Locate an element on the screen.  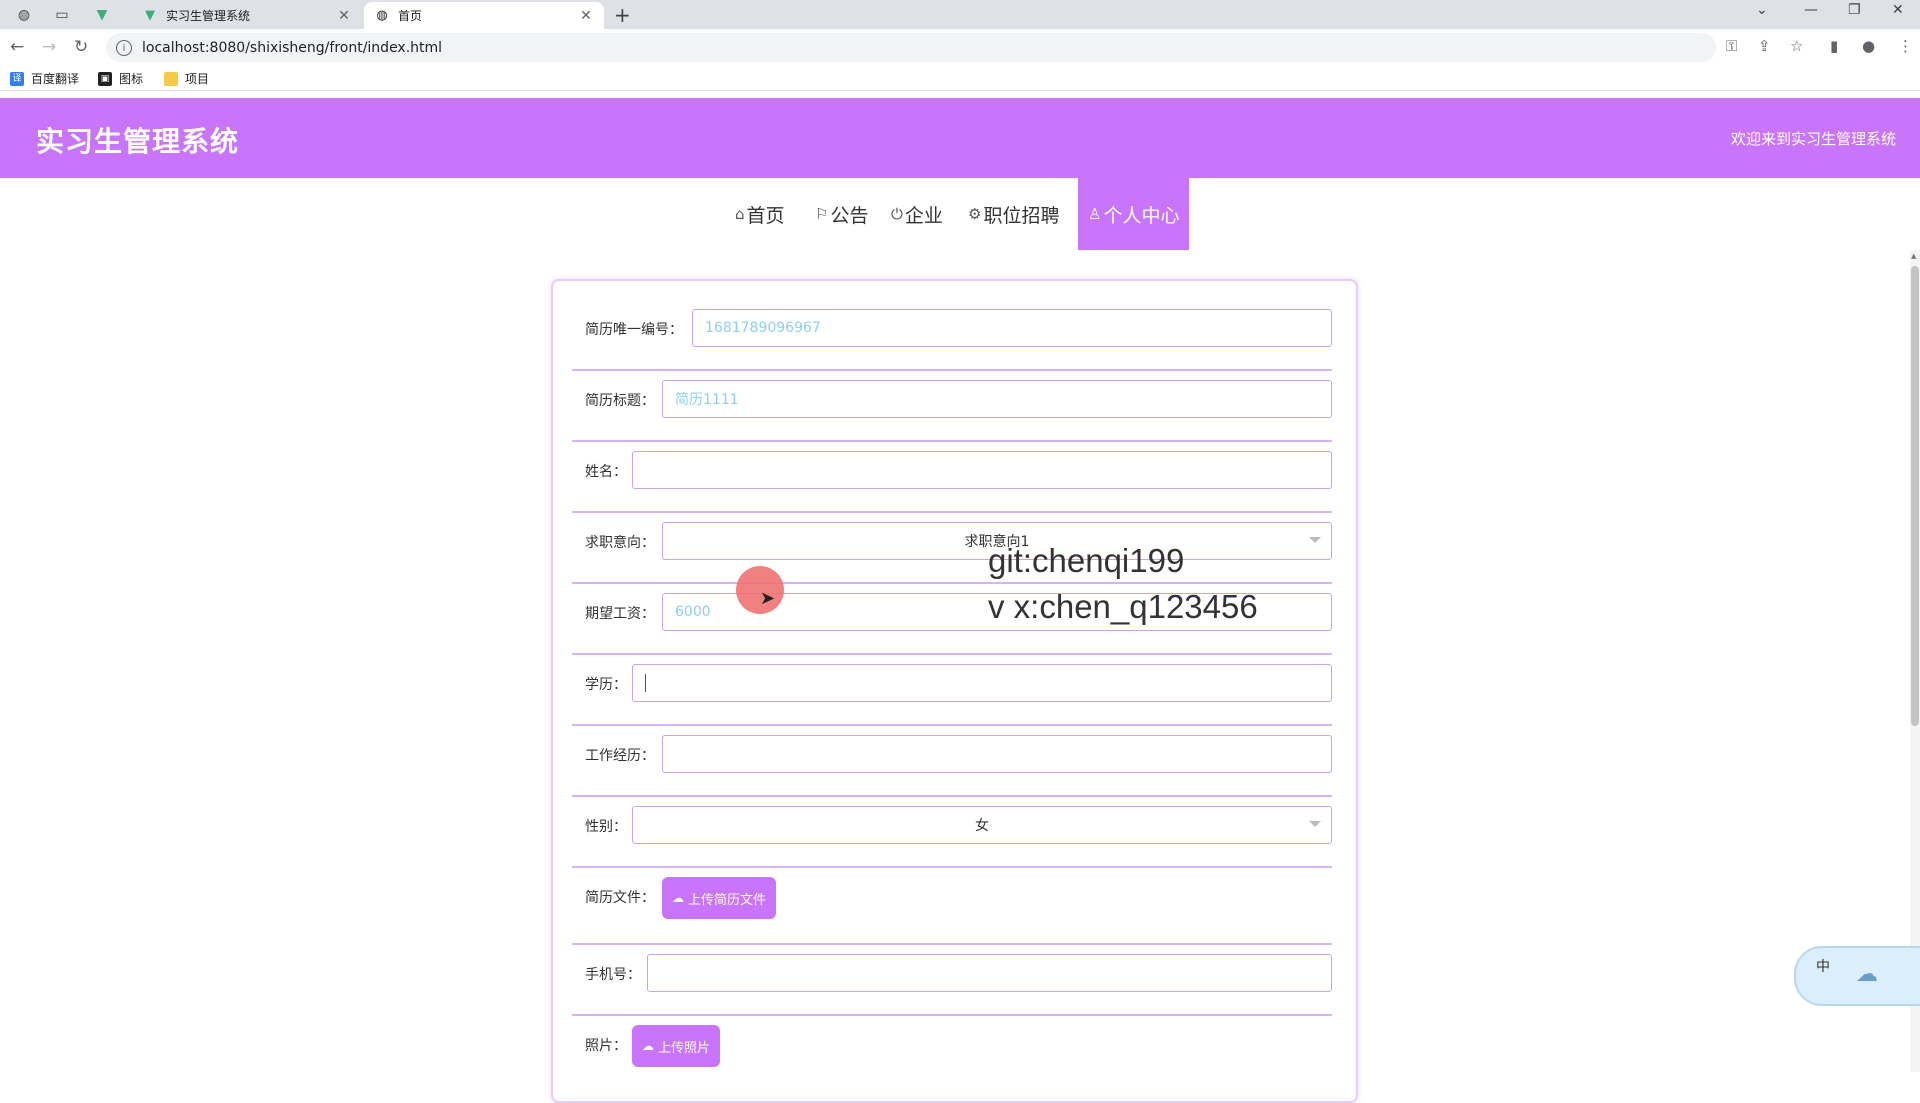
form-row-education: 学历： is located at coordinates (952, 695).